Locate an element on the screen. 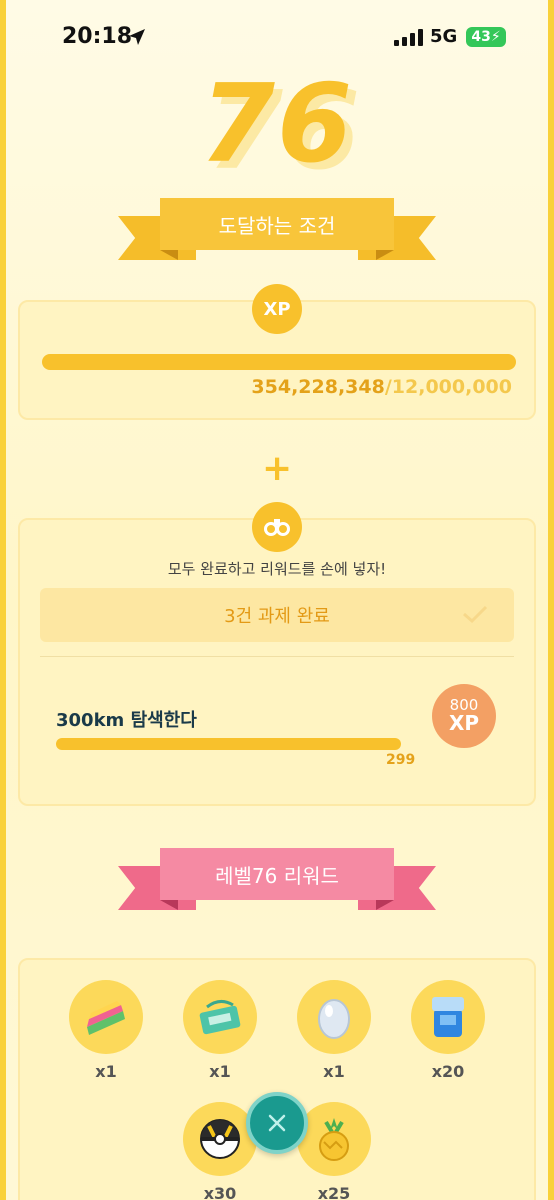 Image resolution: width=554 pixels, height=1200 pixels. ultra-ball-icon is located at coordinates (220, 1139).